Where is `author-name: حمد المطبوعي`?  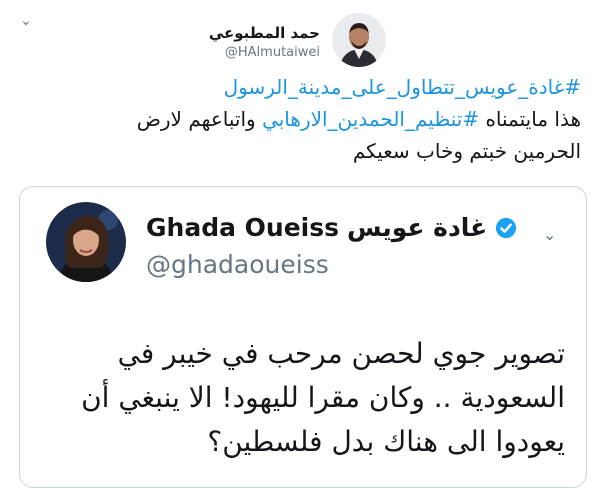 author-name: حمد المطبوعي is located at coordinates (264, 33).